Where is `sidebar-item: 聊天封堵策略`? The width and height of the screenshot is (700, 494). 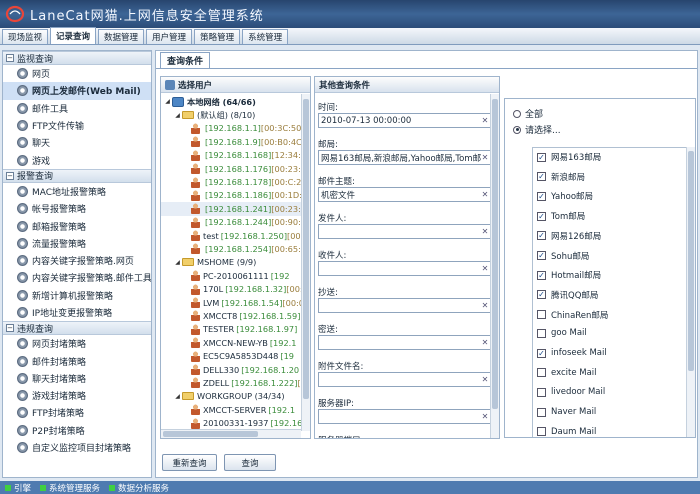
sidebar-item: 聊天封堵策略 is located at coordinates (77, 378).